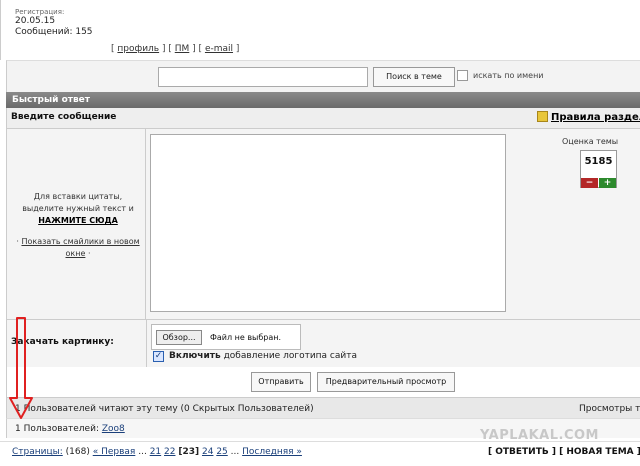 This screenshot has height=466, width=640. Describe the element at coordinates (386, 382) in the screenshot. I see `preview-button: Предварительный просмотр` at that location.